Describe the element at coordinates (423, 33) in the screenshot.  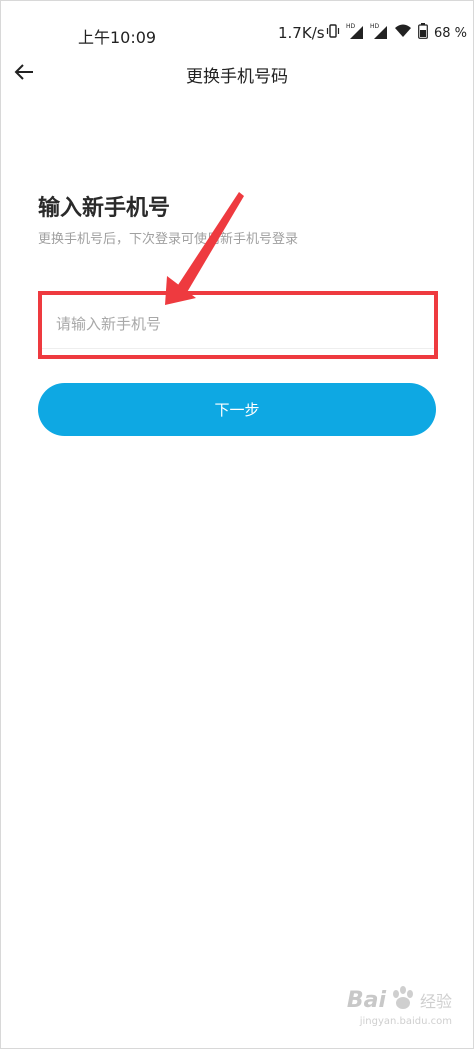
I see `battery-icon` at that location.